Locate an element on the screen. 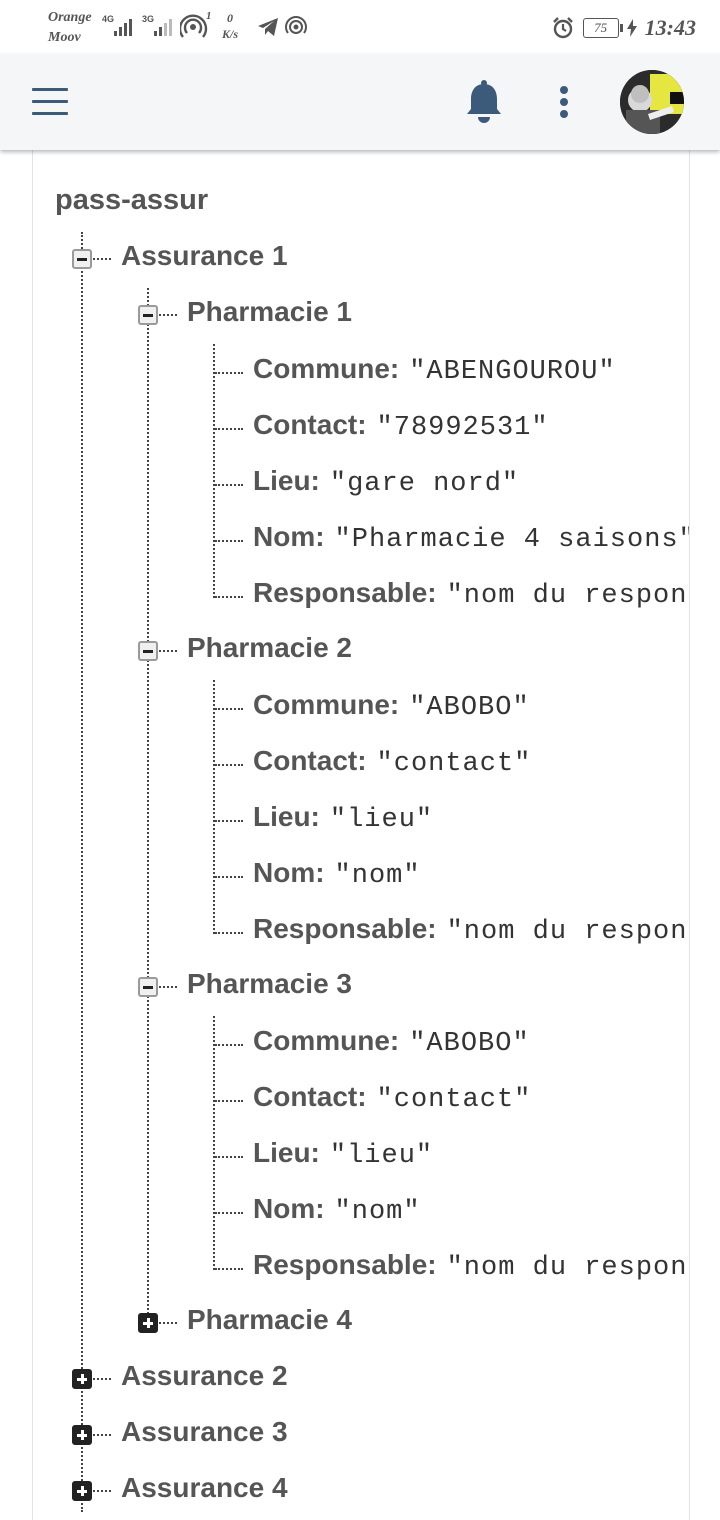 The image size is (720, 1520). tree-node-assurance-2: Assurance 2 is located at coordinates (204, 1376).